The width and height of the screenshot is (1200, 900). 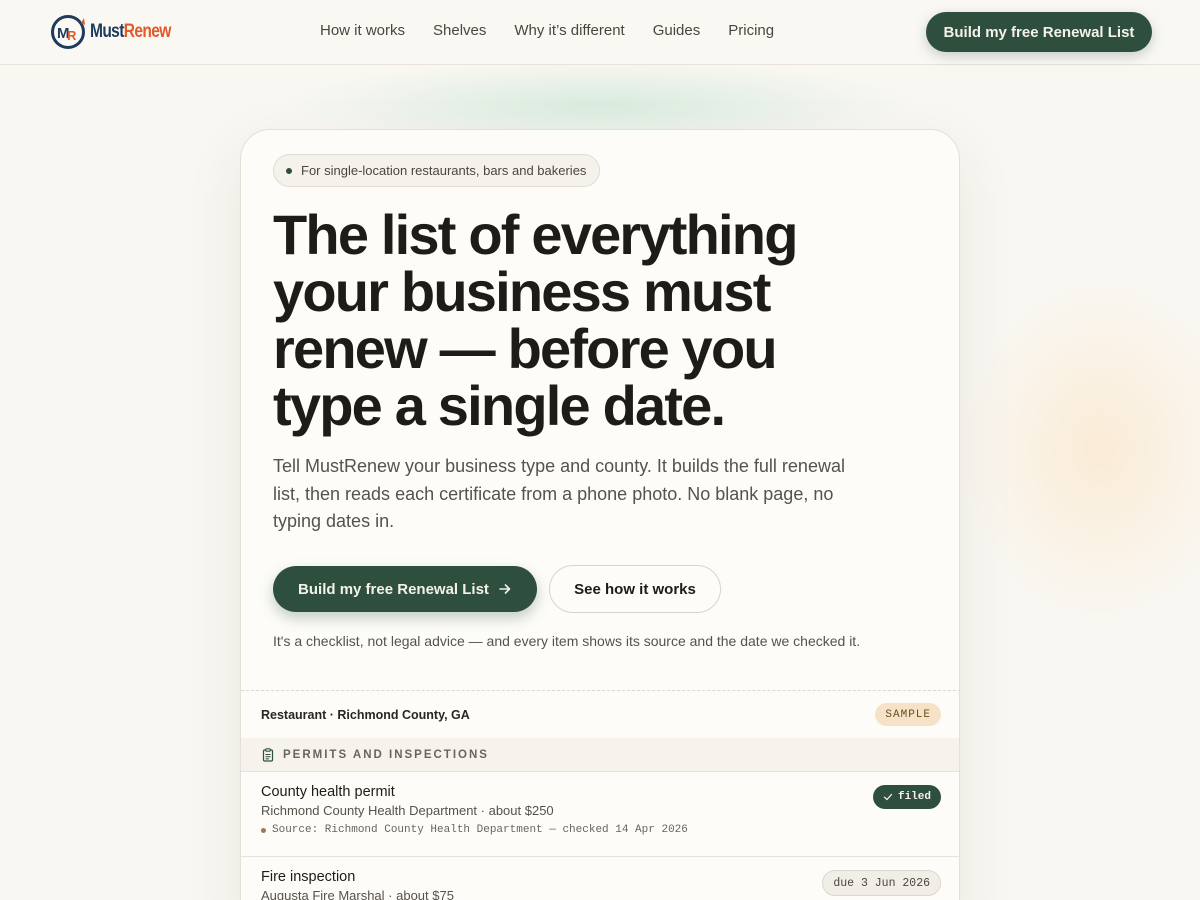 I want to click on status-badge: filed, so click(x=906, y=797).